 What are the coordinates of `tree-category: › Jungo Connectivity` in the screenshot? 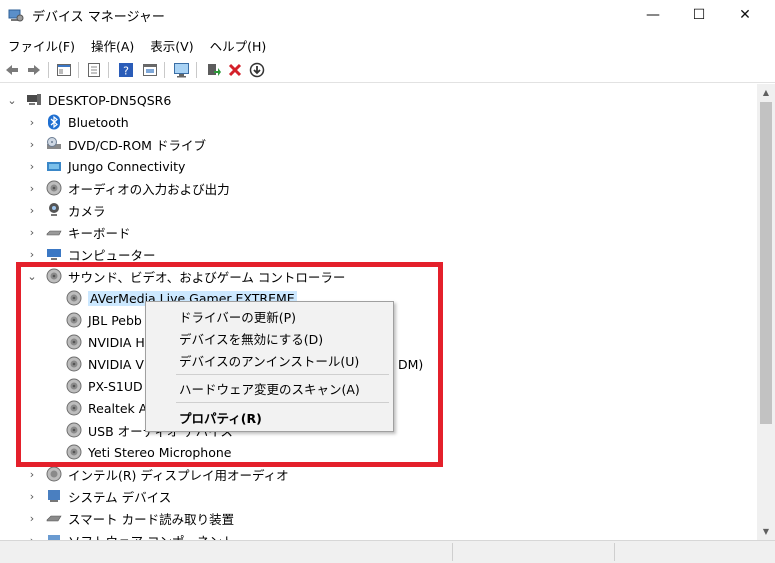 It's located at (106, 166).